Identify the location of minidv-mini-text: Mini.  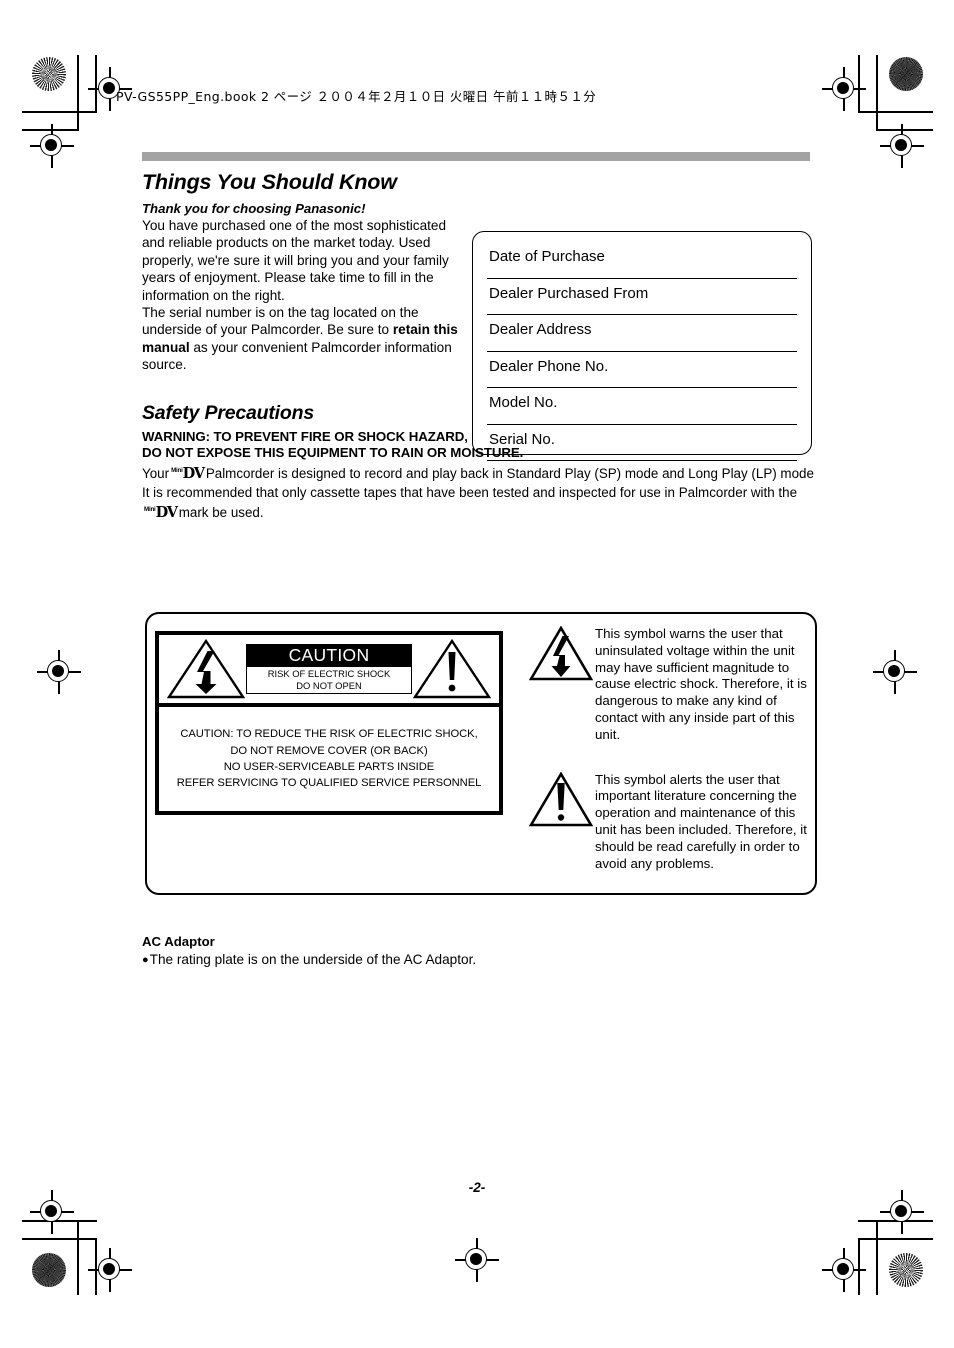
(177, 471).